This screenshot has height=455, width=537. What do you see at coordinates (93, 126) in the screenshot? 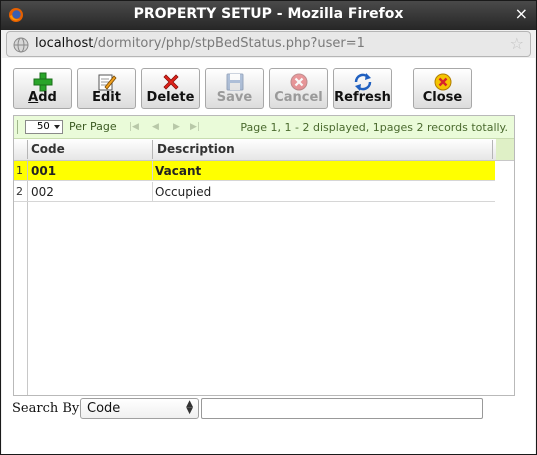
I see `per-page-label: Per Page` at bounding box center [93, 126].